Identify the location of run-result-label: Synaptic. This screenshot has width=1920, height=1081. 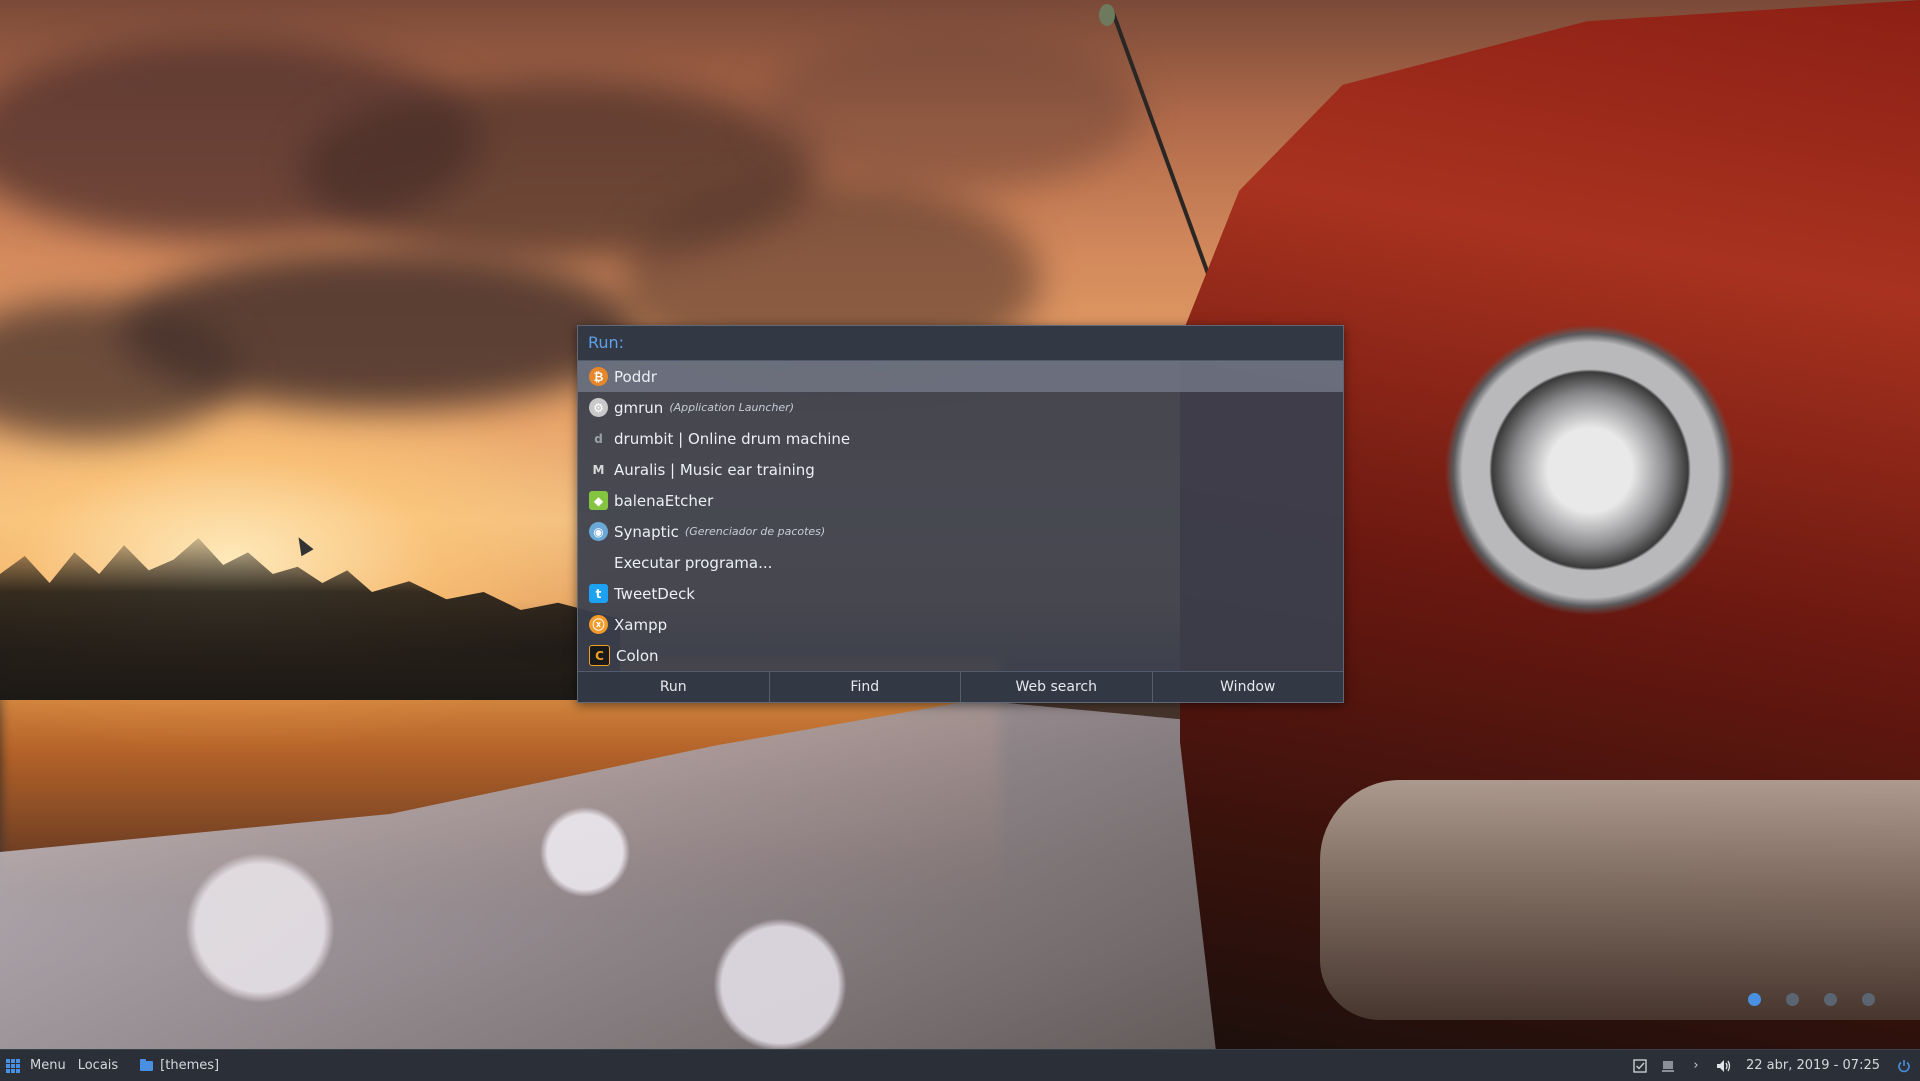
(646, 531).